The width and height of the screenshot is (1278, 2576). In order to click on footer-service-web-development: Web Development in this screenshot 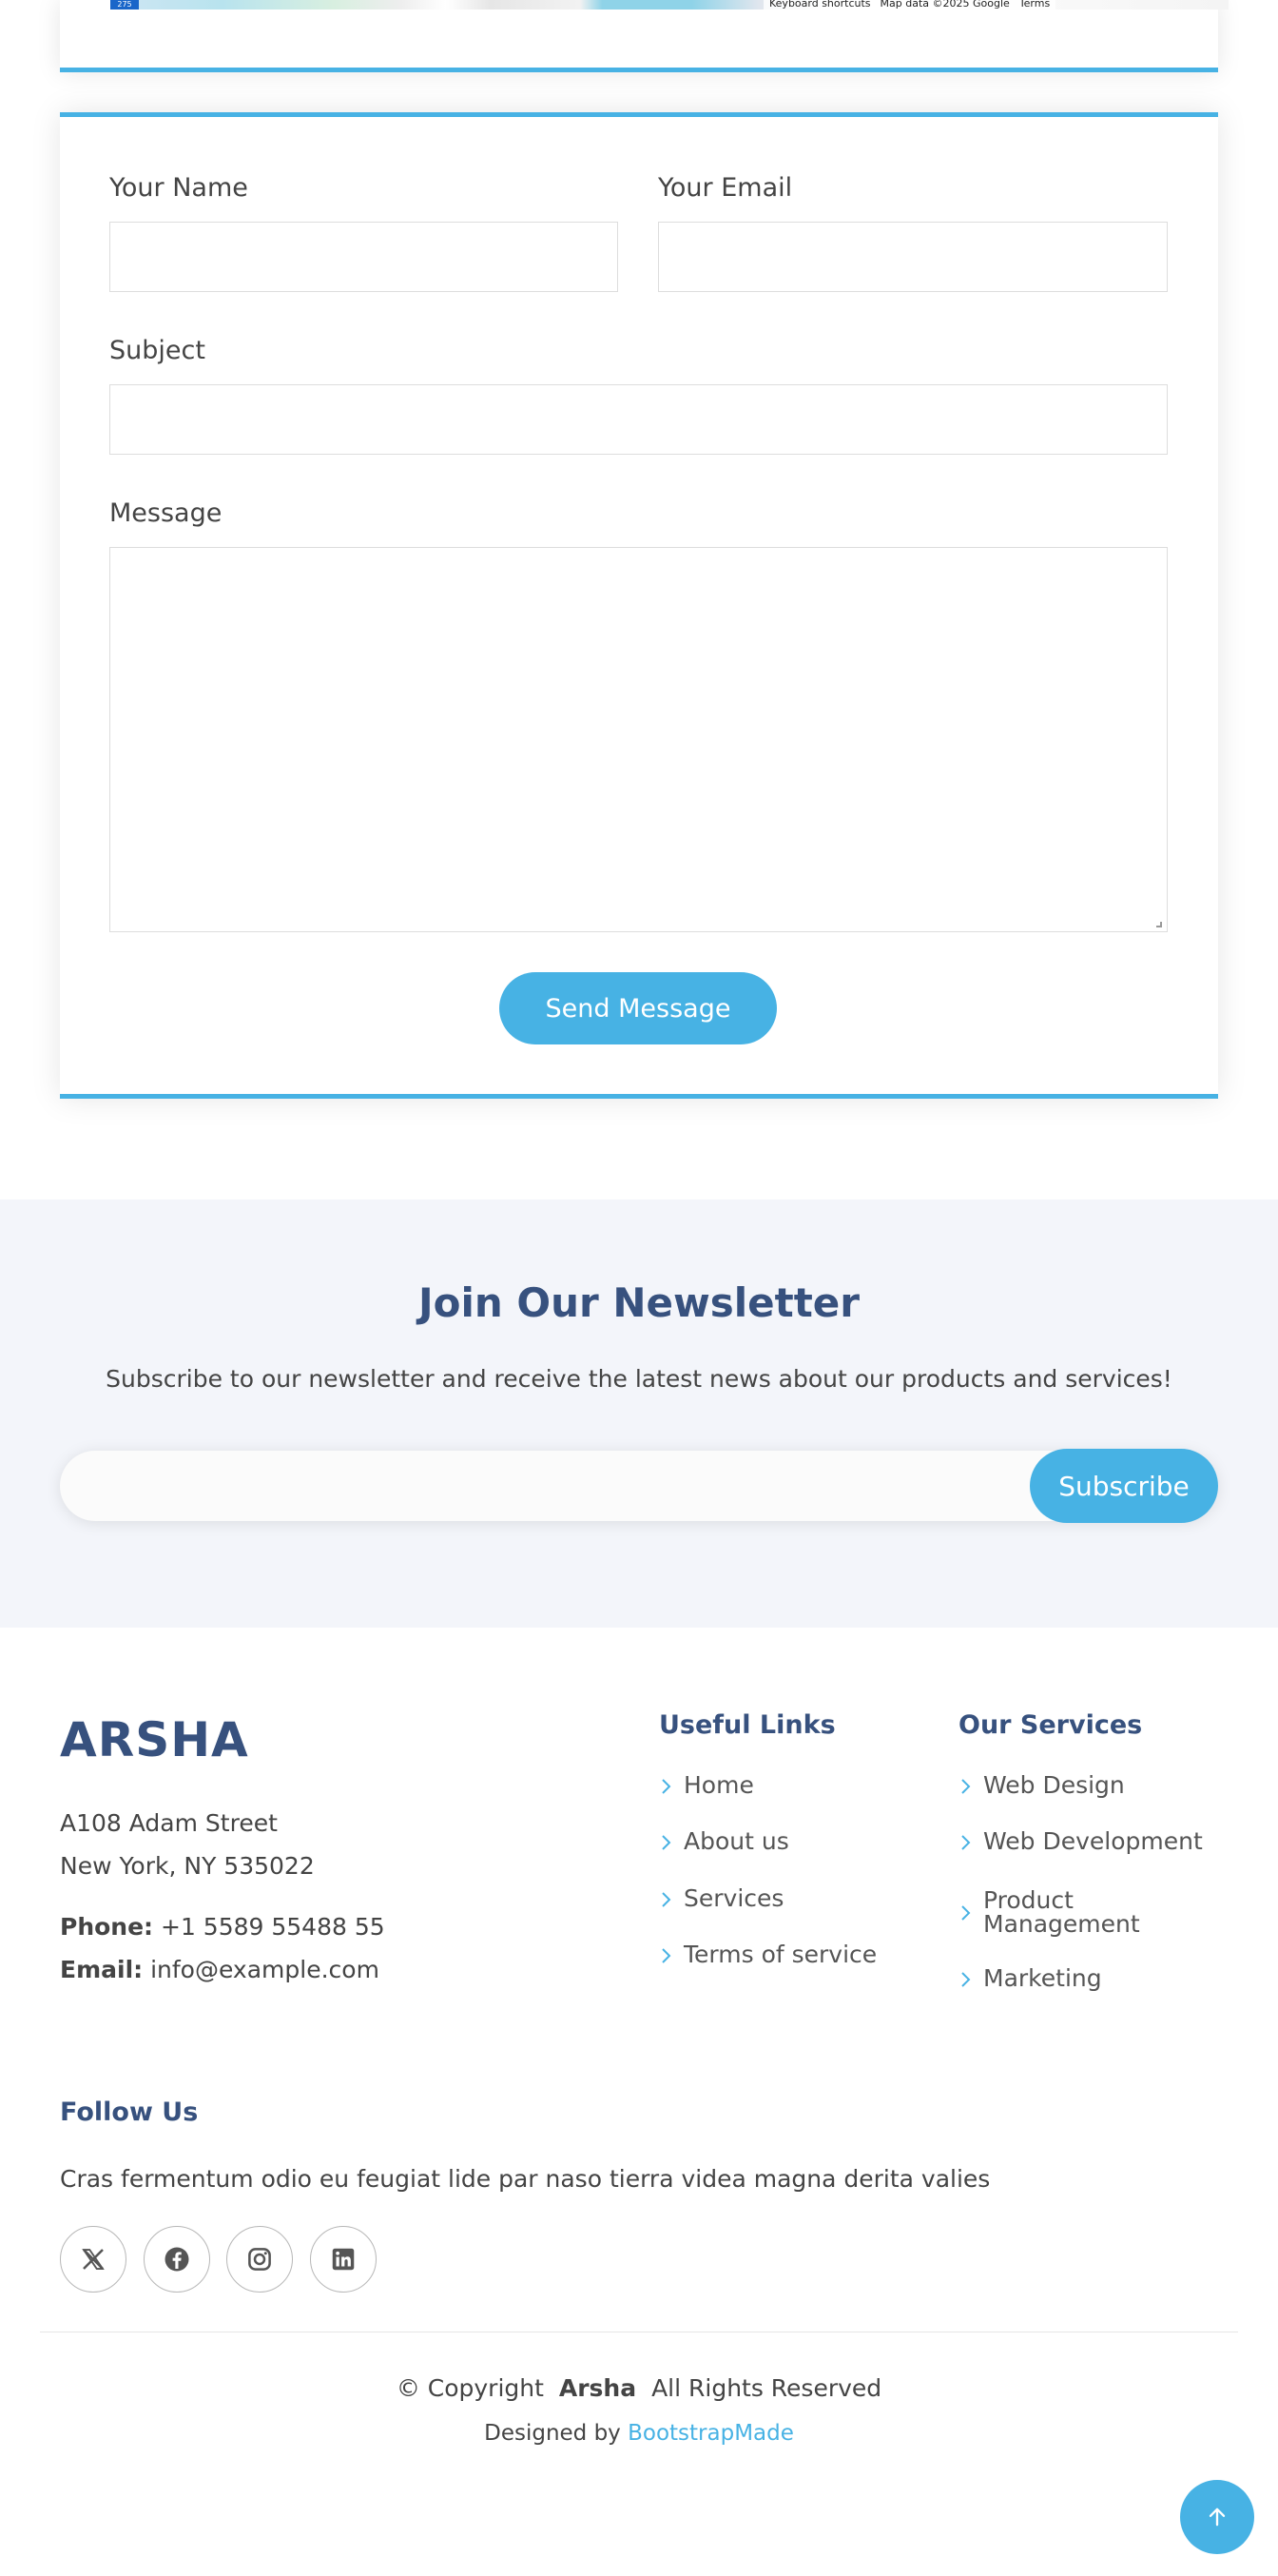, I will do `click(1080, 1842)`.